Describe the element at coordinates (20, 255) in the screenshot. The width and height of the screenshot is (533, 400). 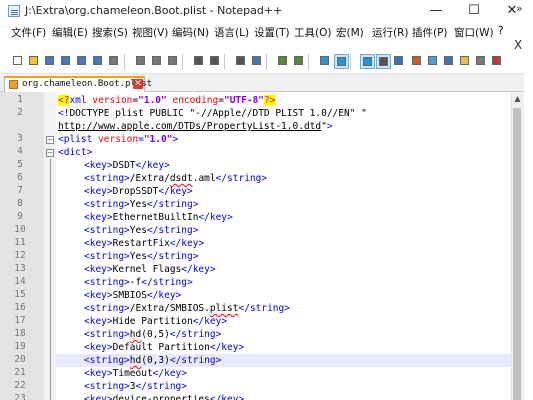
I see `line-number: 12` at that location.